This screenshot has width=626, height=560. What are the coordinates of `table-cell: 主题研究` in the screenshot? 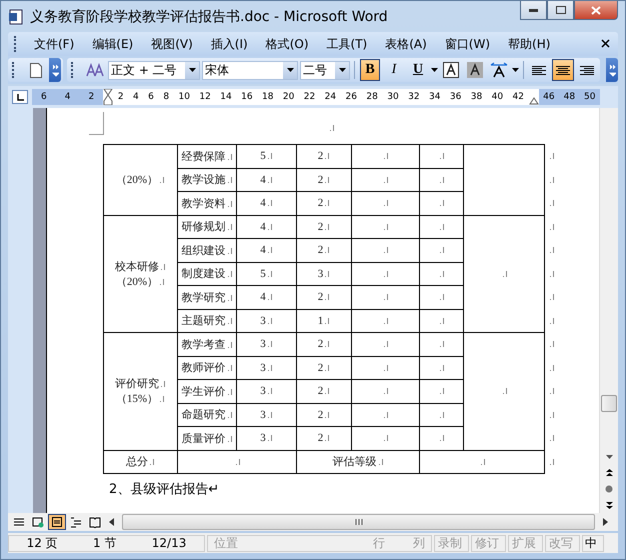 It's located at (204, 321).